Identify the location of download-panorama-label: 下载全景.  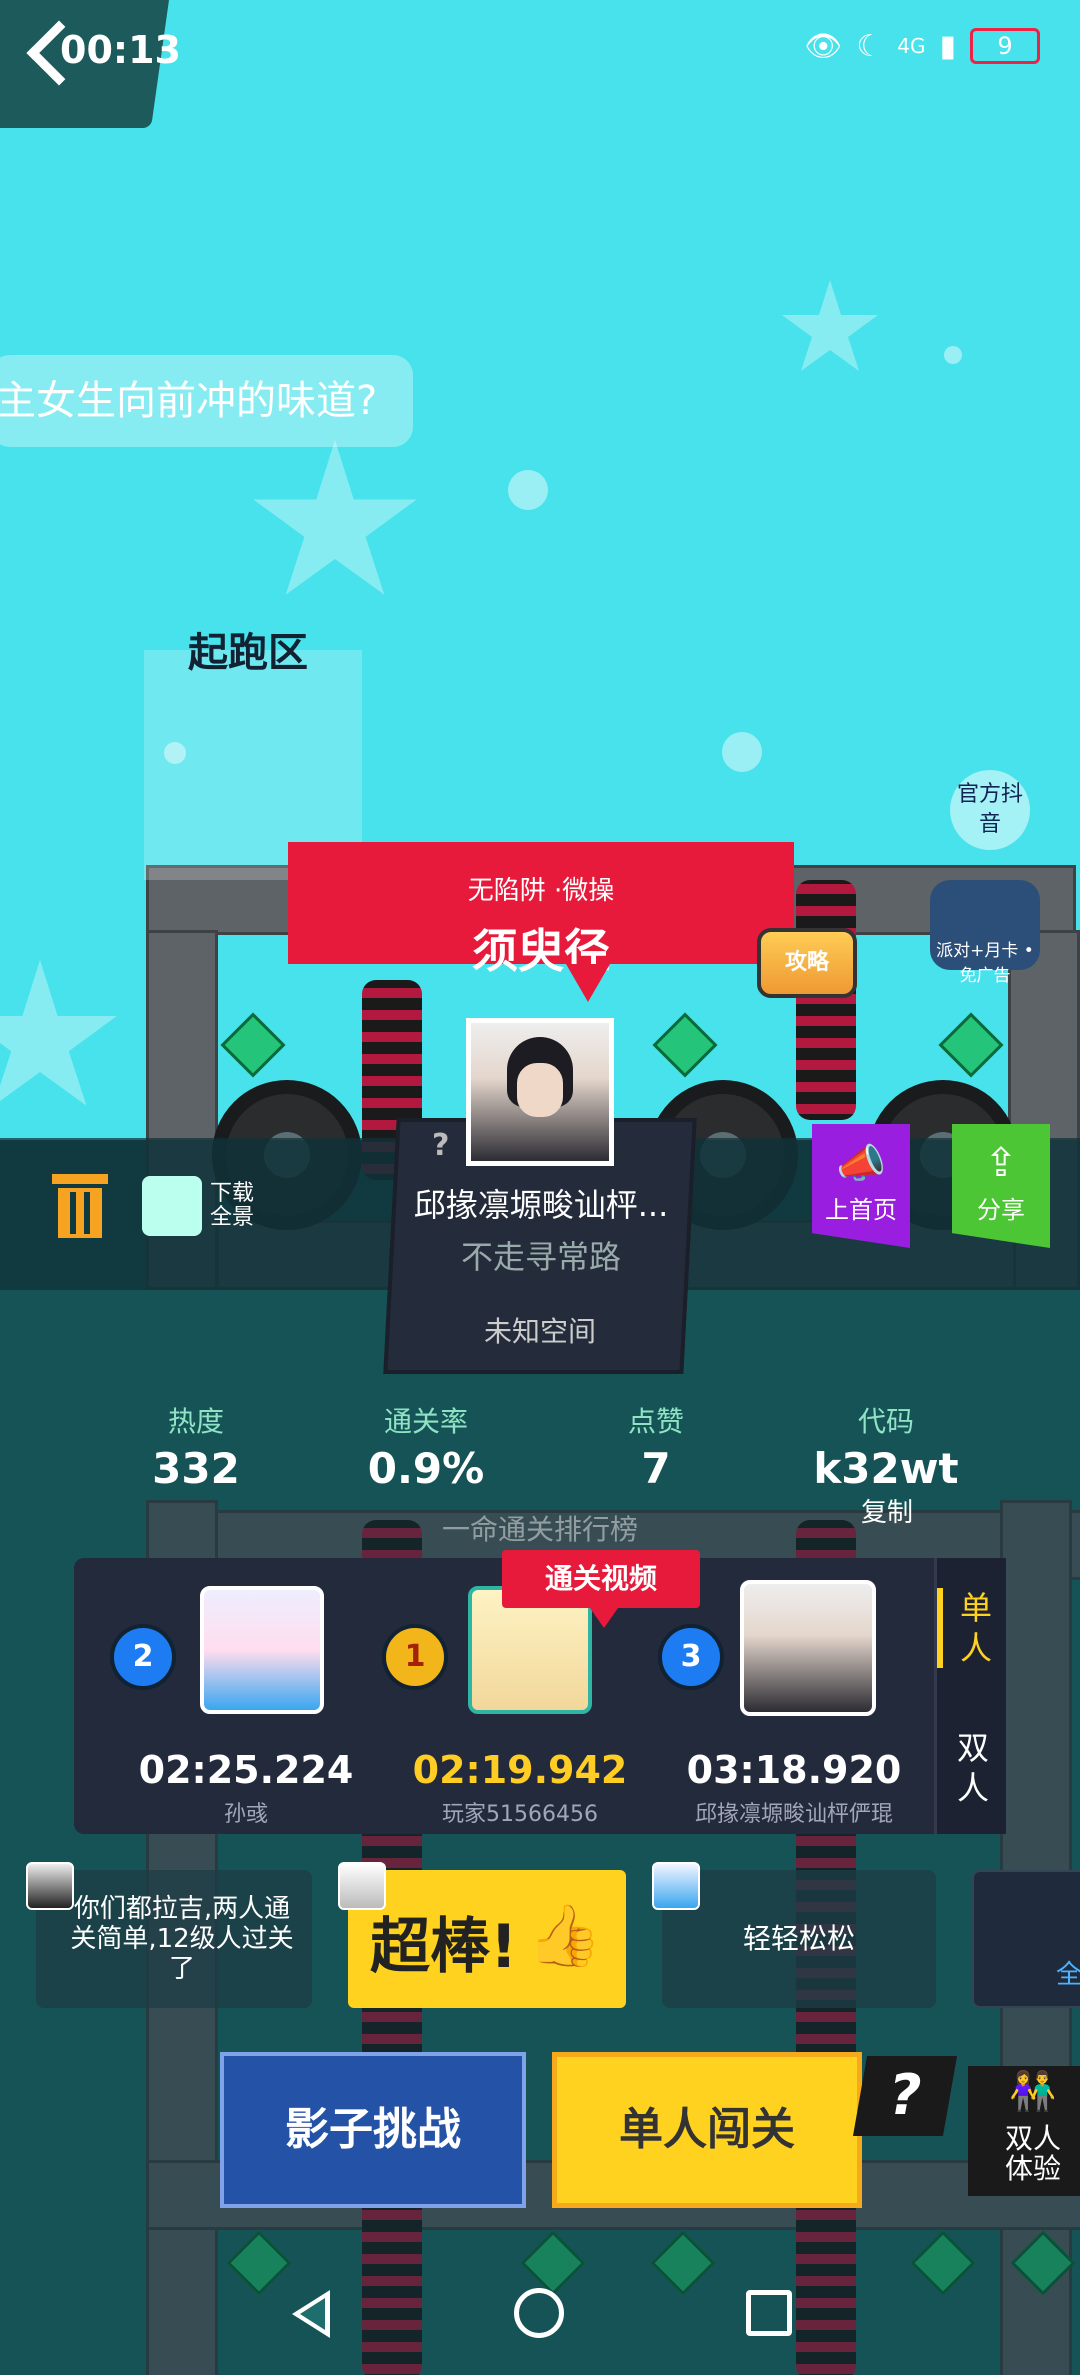
(236, 1206).